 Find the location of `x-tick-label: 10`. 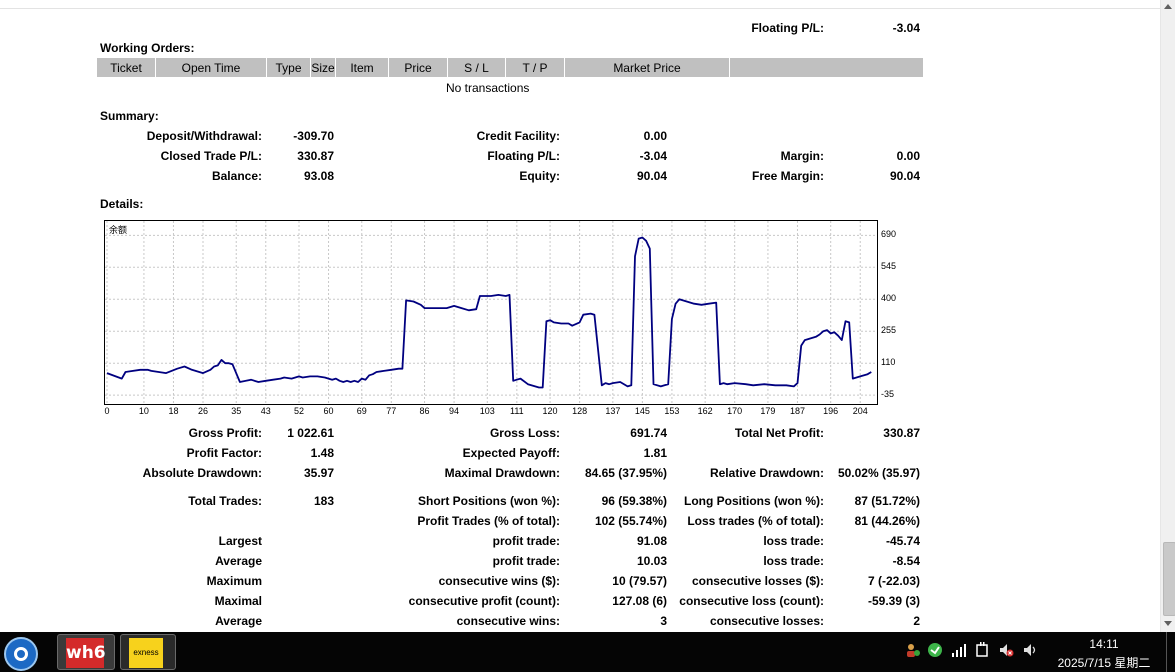

x-tick-label: 10 is located at coordinates (143, 411).